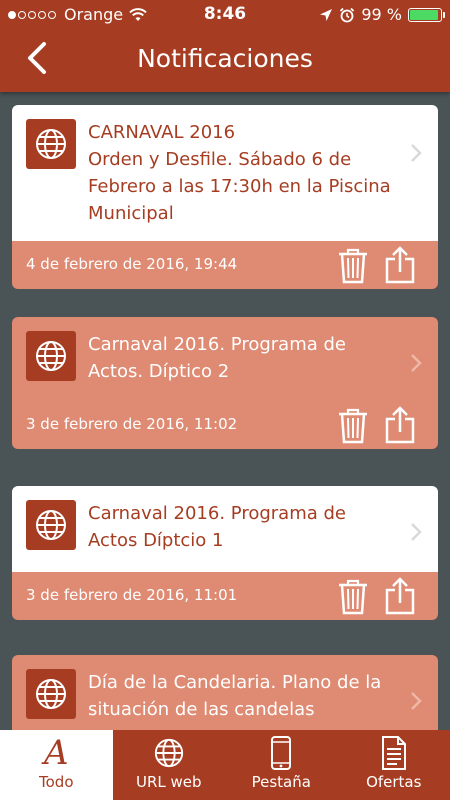 The image size is (450, 800). I want to click on location-arrow-icon, so click(326, 14).